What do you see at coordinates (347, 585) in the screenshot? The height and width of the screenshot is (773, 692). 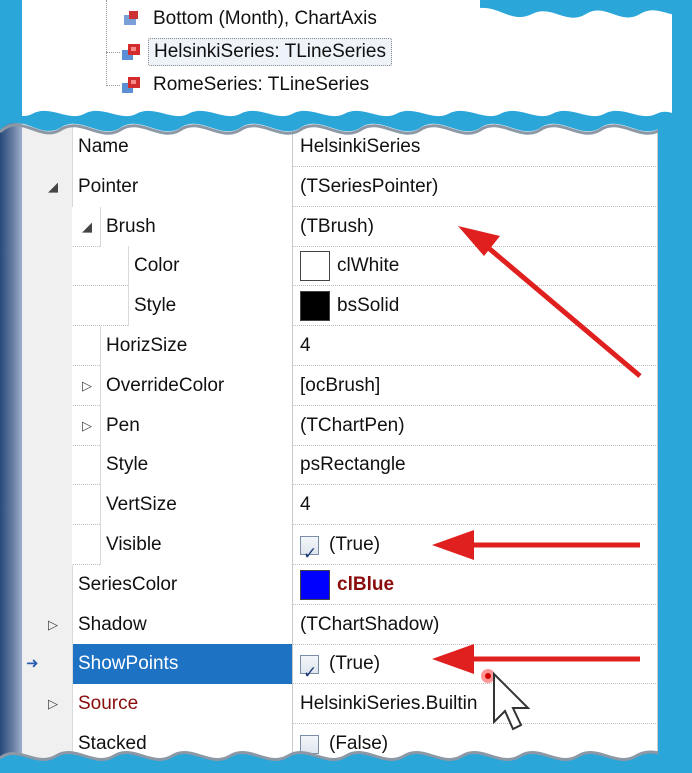 I see `property-value-cell: clBlue` at bounding box center [347, 585].